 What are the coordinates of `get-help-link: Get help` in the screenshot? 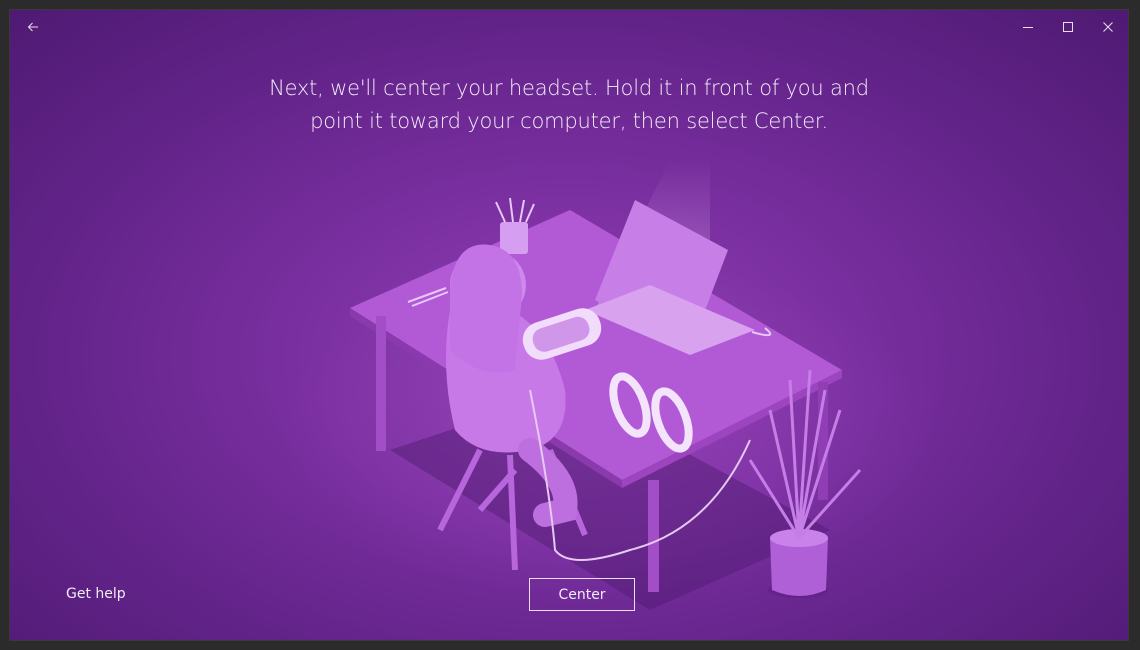 It's located at (96, 594).